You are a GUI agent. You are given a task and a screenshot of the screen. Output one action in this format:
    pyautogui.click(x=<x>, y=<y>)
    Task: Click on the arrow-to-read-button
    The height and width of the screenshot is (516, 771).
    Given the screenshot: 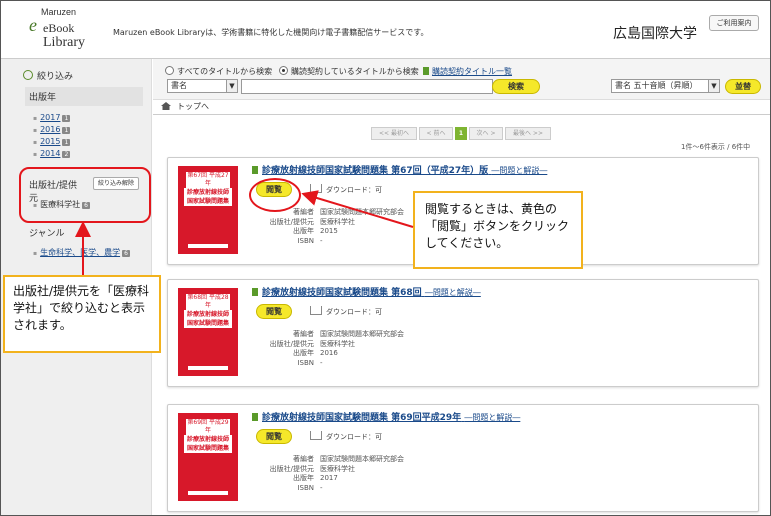 What is the action you would take?
    pyautogui.click(x=357, y=209)
    